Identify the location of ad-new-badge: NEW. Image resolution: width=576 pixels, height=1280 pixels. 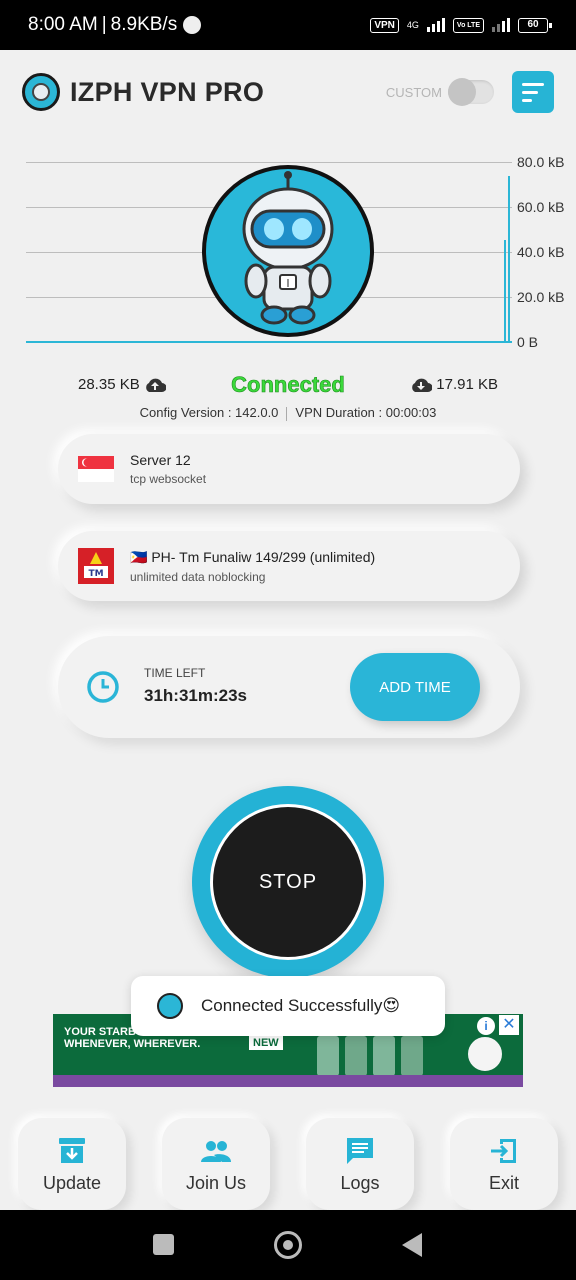
(266, 1043).